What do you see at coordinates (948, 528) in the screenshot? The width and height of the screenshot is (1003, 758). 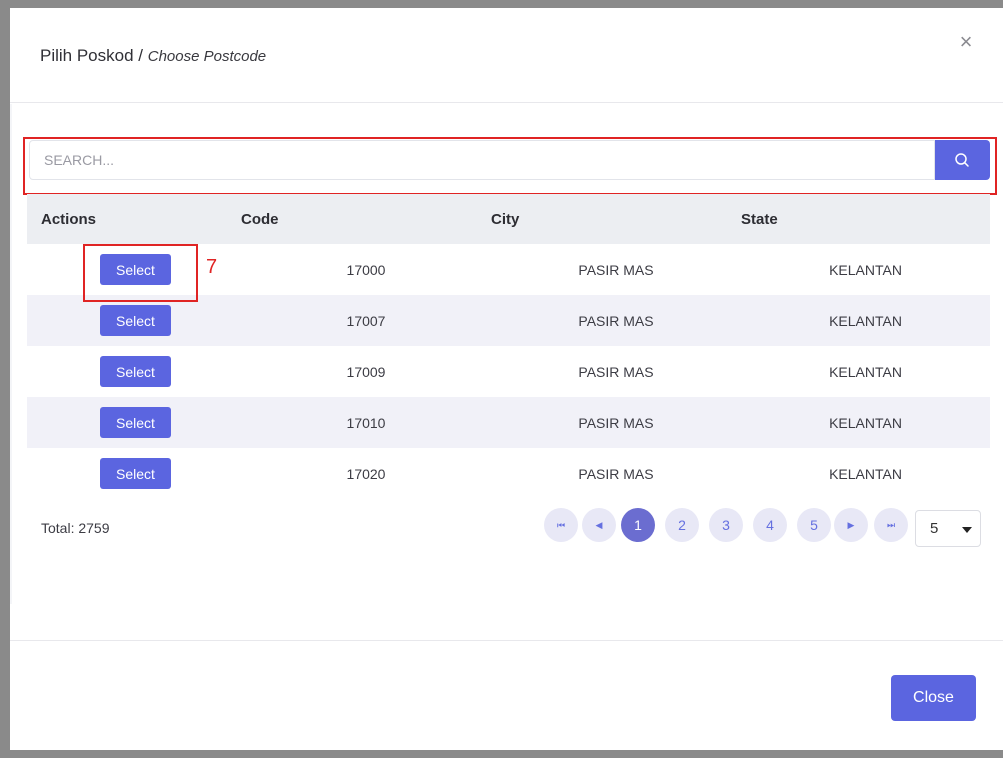 I see `page-size-select: 5` at bounding box center [948, 528].